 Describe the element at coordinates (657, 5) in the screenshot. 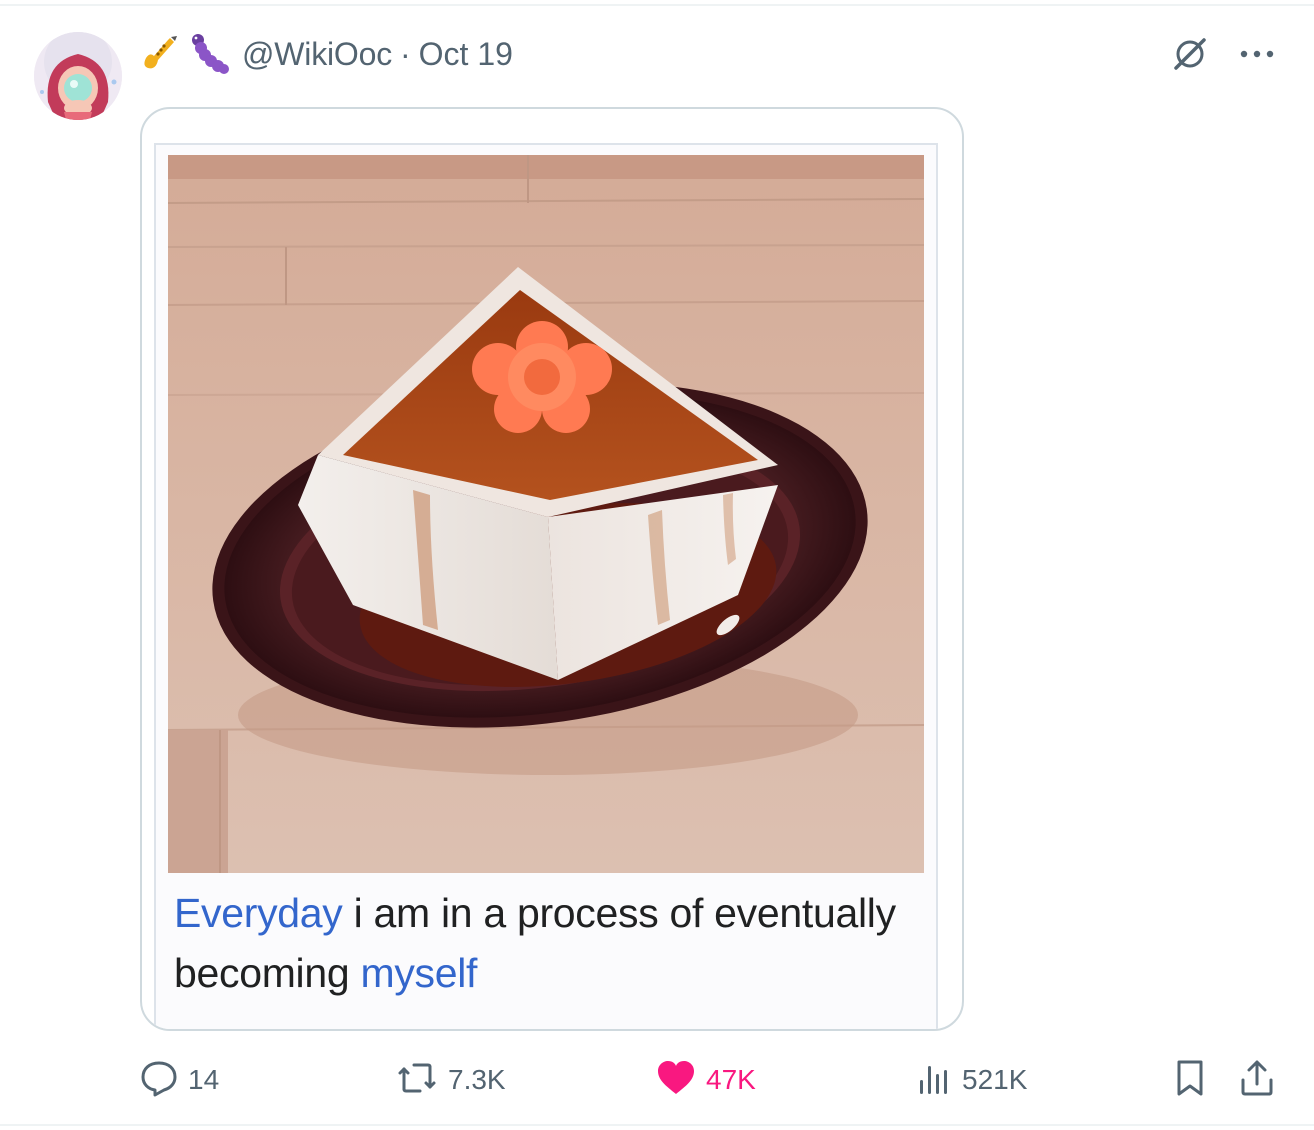

I see `divider-top` at that location.